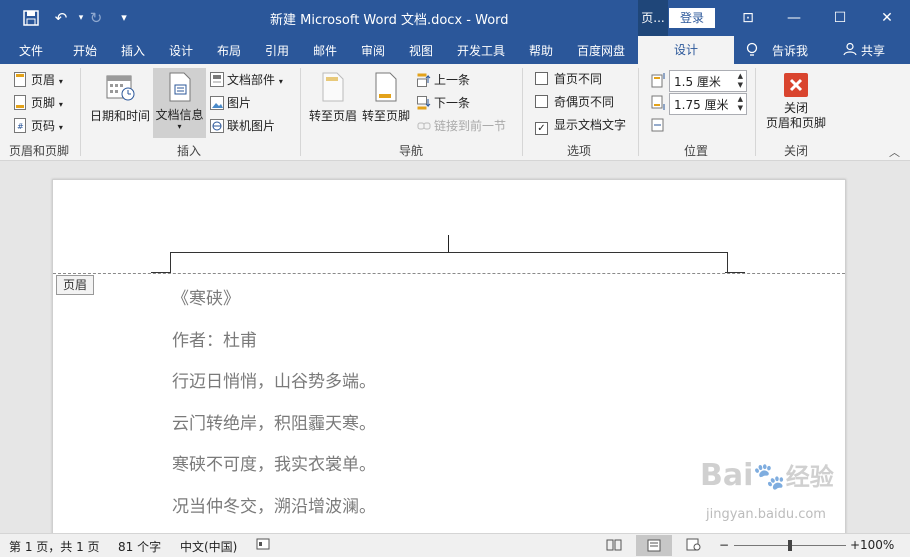 This screenshot has height=557, width=910. I want to click on page-count: 第 1 页，共 1 页, so click(54, 546).